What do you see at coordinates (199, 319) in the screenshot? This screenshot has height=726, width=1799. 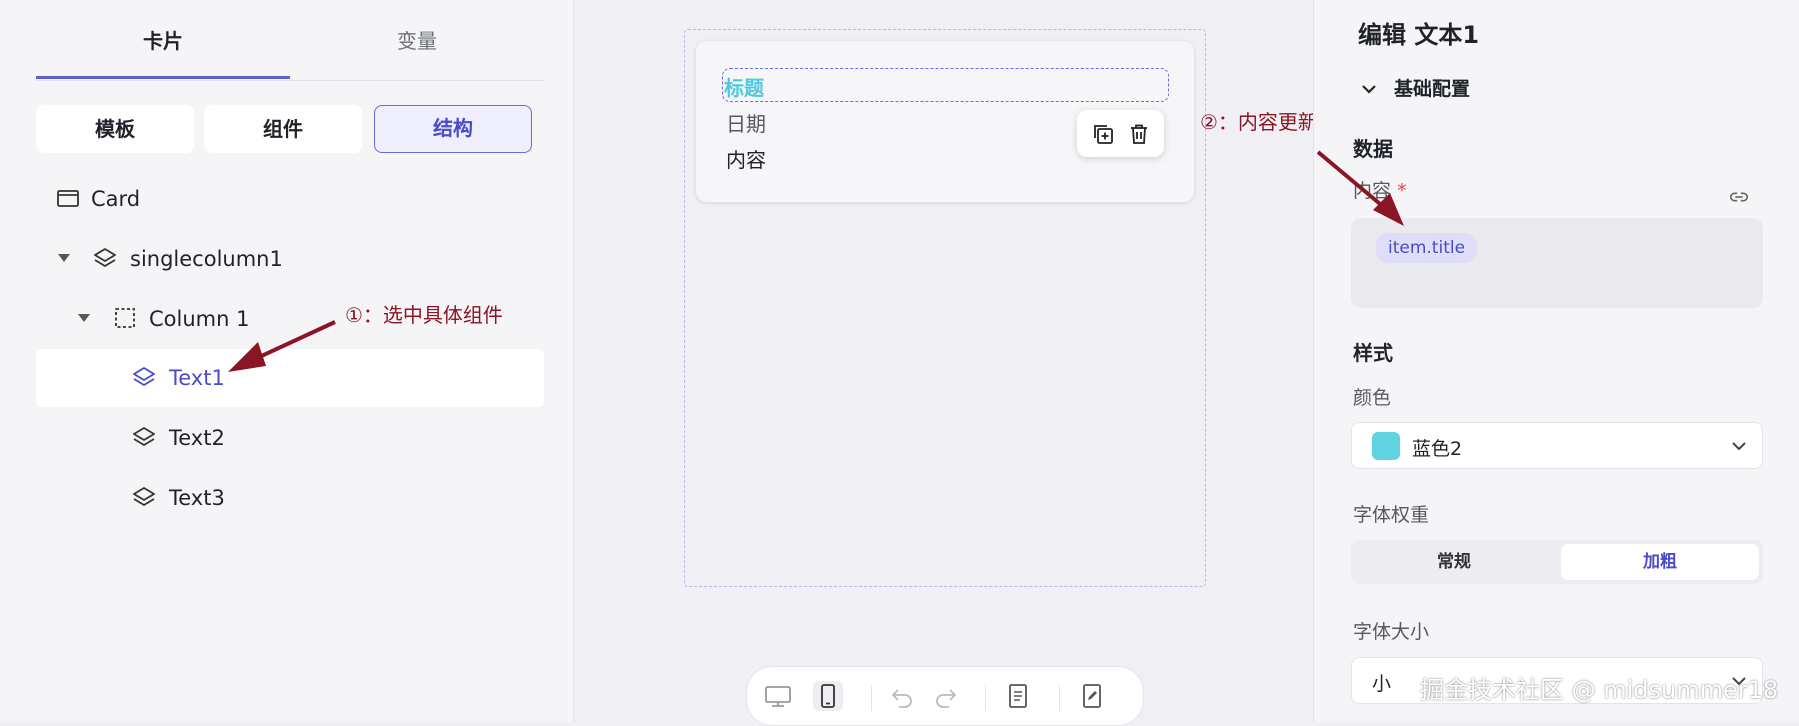 I see `tree-item-label: Column 1` at bounding box center [199, 319].